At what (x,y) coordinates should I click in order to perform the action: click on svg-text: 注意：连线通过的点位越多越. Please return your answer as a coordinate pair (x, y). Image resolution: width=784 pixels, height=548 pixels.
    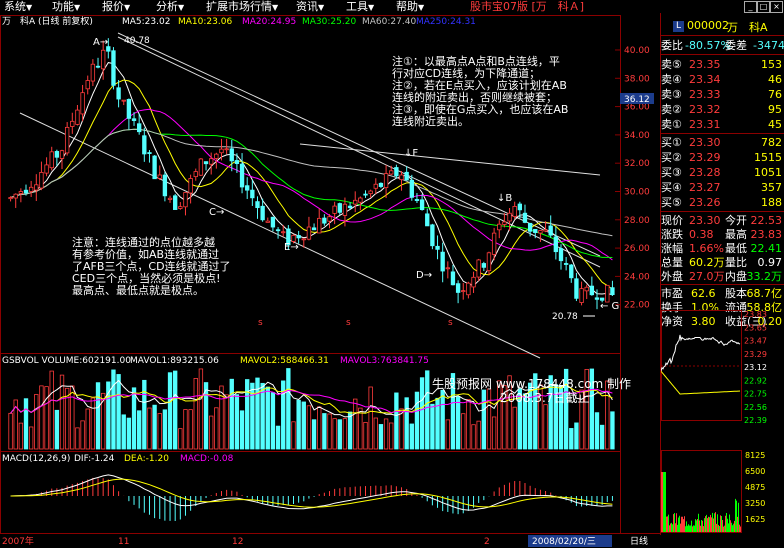
    Looking at the image, I should click on (143, 242).